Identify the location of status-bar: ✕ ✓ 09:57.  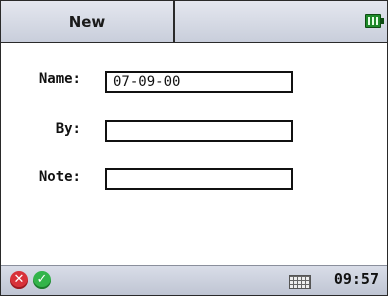
(194, 280).